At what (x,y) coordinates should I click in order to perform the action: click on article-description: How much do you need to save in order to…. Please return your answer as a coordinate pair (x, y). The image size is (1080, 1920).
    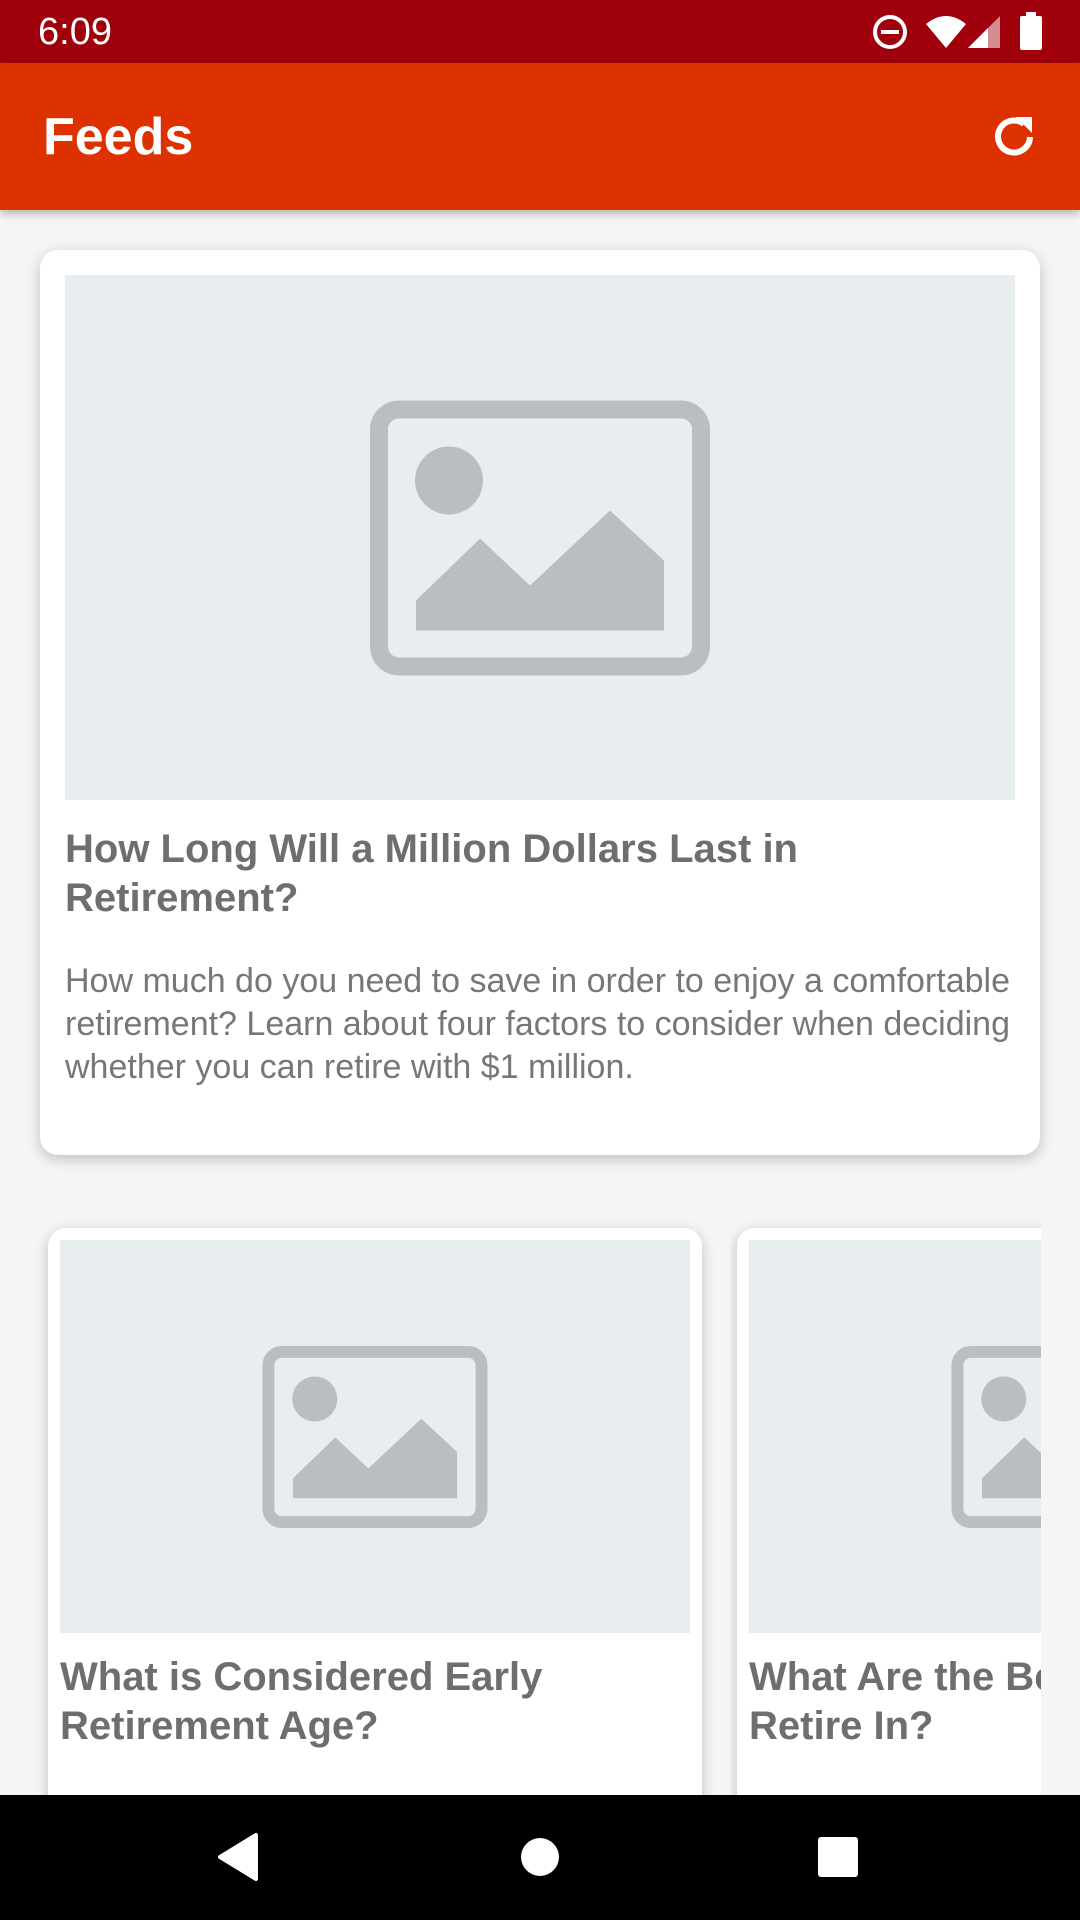
    Looking at the image, I should click on (537, 1024).